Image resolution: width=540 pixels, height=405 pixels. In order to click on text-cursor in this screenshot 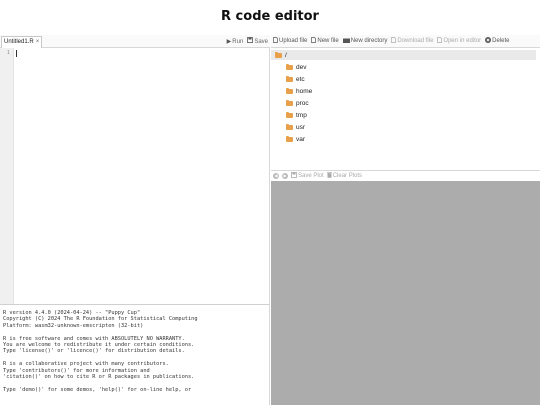, I will do `click(16, 53)`.